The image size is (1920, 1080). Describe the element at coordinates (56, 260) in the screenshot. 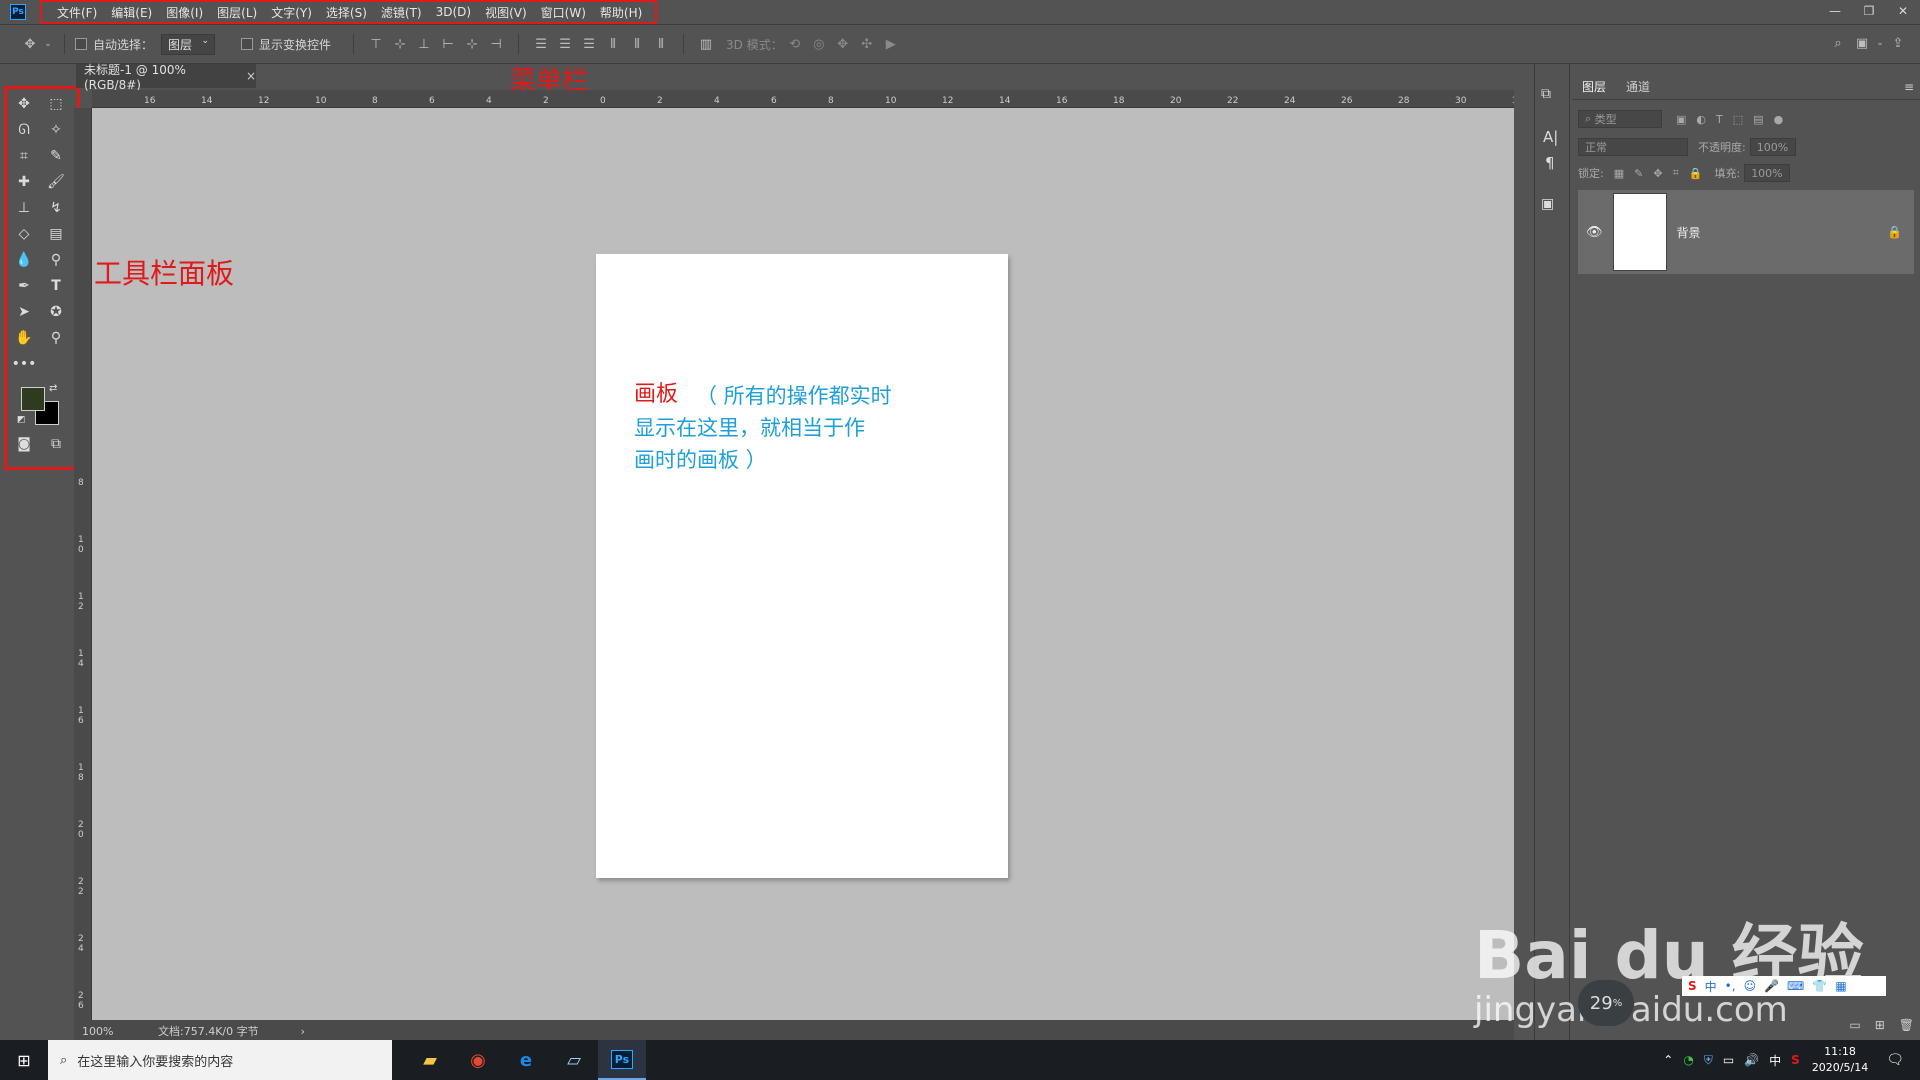

I see `dodge-tool-icon: ⚲` at that location.